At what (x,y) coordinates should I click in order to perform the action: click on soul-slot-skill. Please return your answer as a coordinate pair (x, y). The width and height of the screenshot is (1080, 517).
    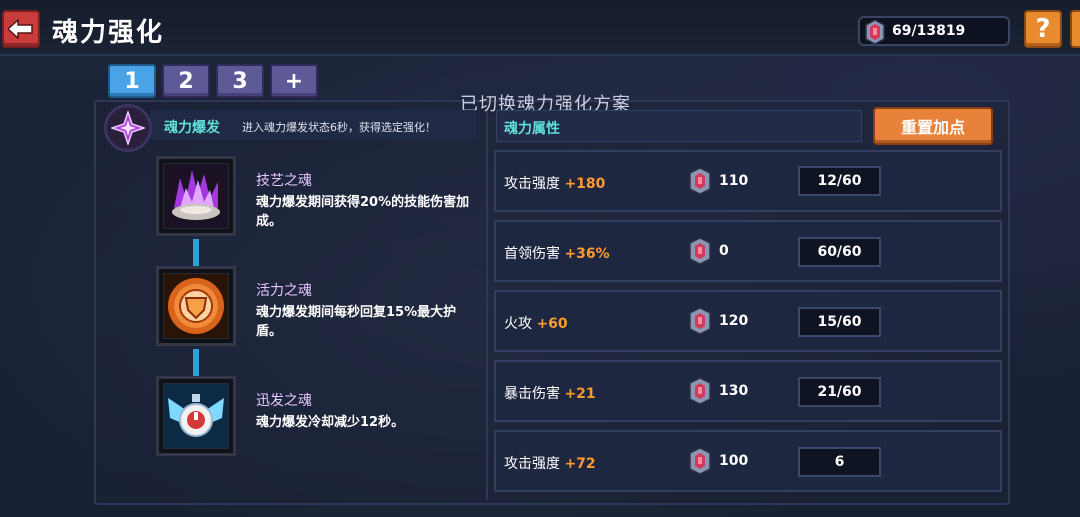
    Looking at the image, I should click on (196, 196).